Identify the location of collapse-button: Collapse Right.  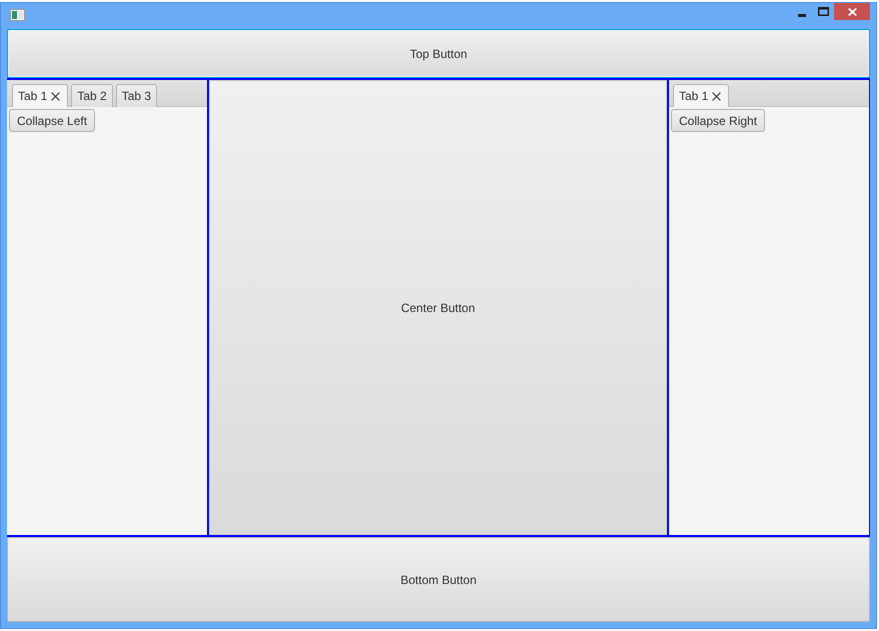
(718, 120).